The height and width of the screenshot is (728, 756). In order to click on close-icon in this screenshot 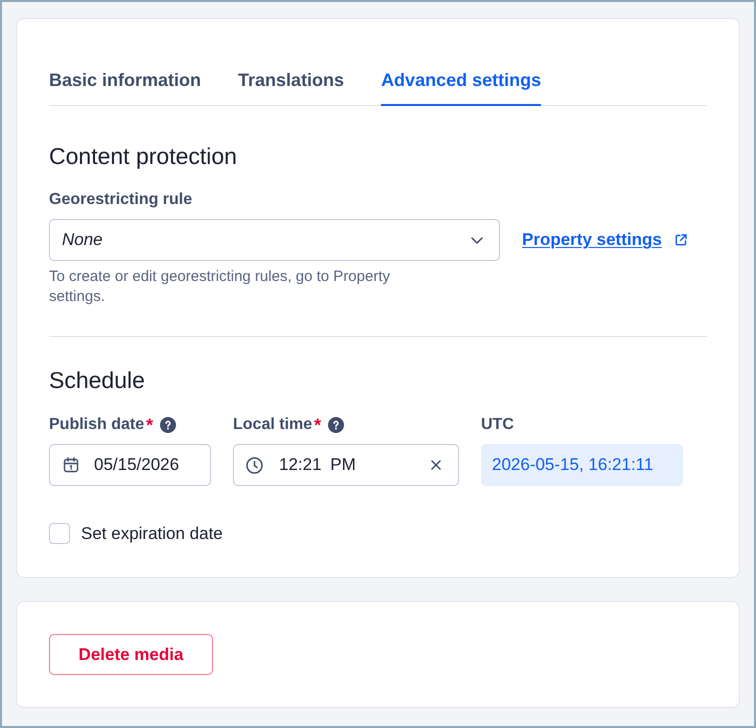, I will do `click(436, 465)`.